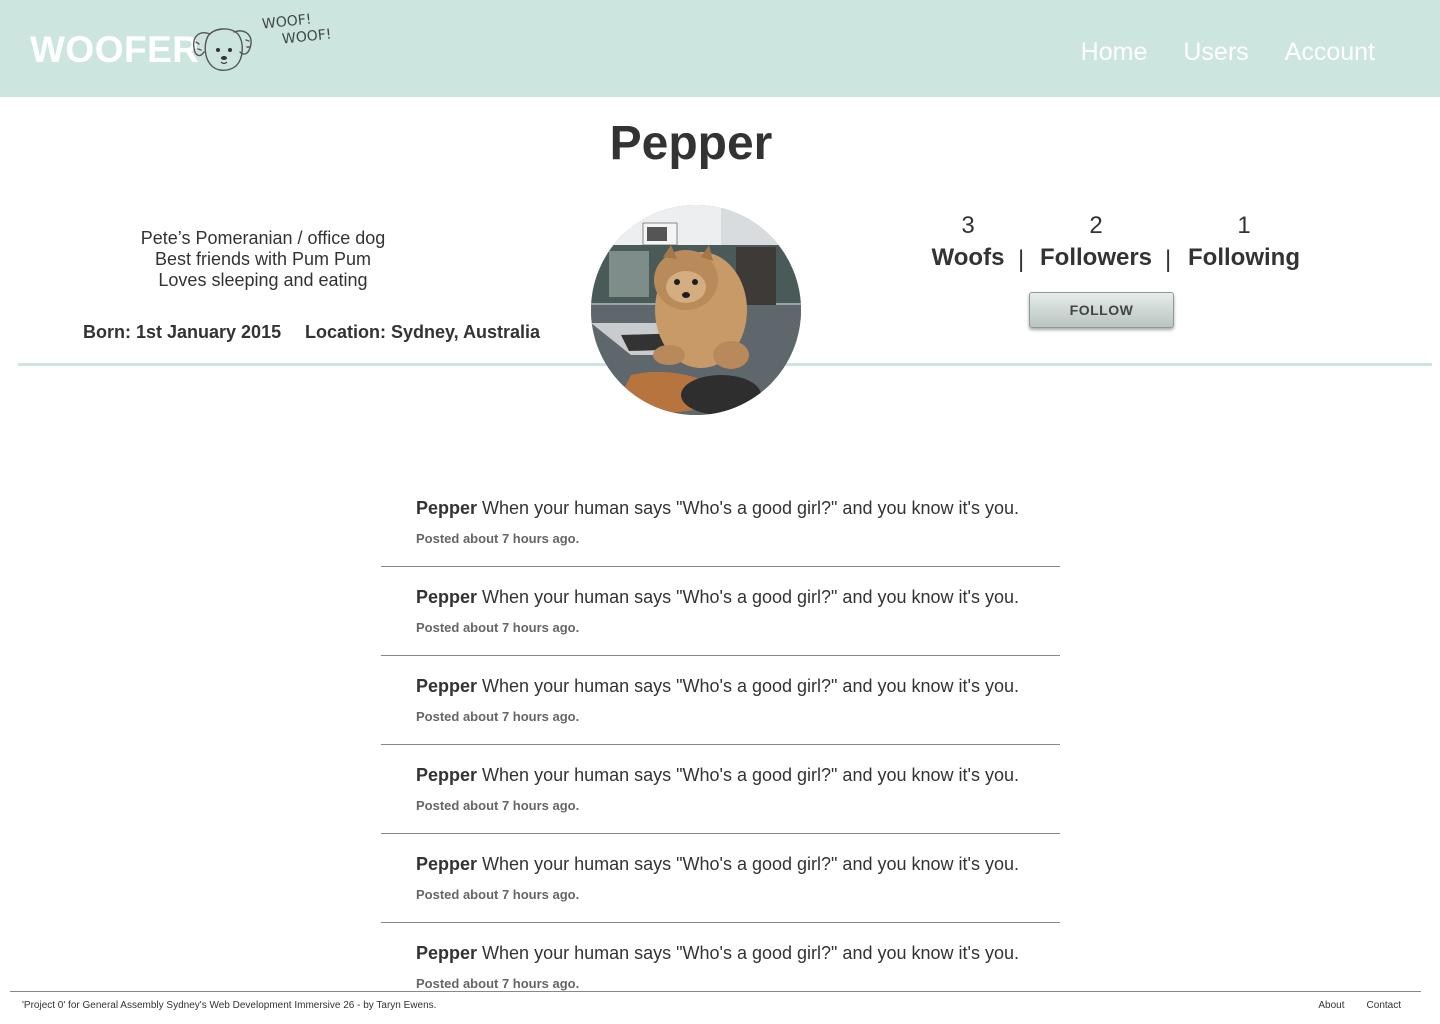  I want to click on profile-avatar, so click(696, 310).